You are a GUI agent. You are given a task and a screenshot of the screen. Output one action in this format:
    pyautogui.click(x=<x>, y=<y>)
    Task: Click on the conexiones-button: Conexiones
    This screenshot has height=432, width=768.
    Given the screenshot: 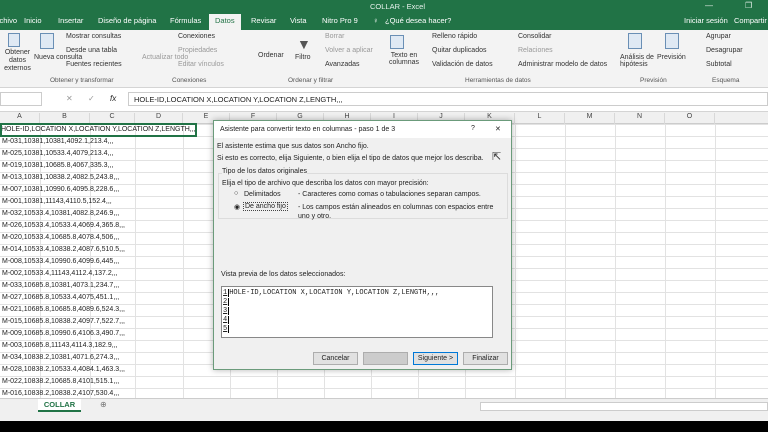 What is the action you would take?
    pyautogui.click(x=196, y=36)
    